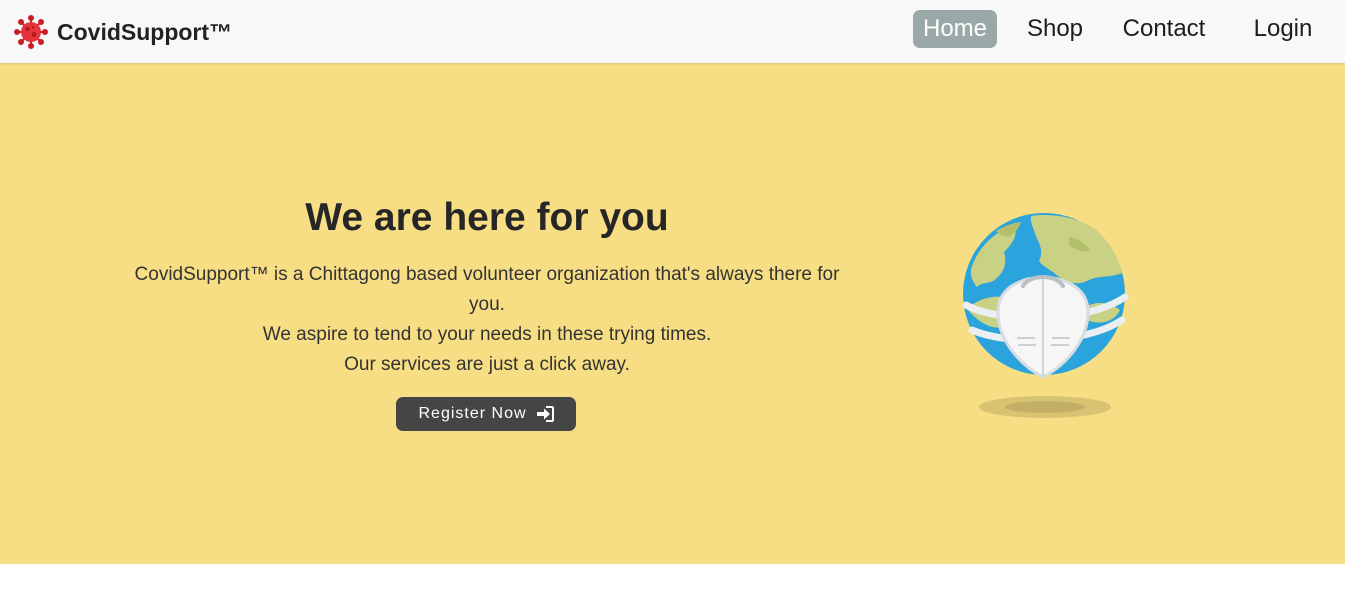 Image resolution: width=1345 pixels, height=616 pixels. Describe the element at coordinates (1055, 29) in the screenshot. I see `nav-shop-link: Shop` at that location.